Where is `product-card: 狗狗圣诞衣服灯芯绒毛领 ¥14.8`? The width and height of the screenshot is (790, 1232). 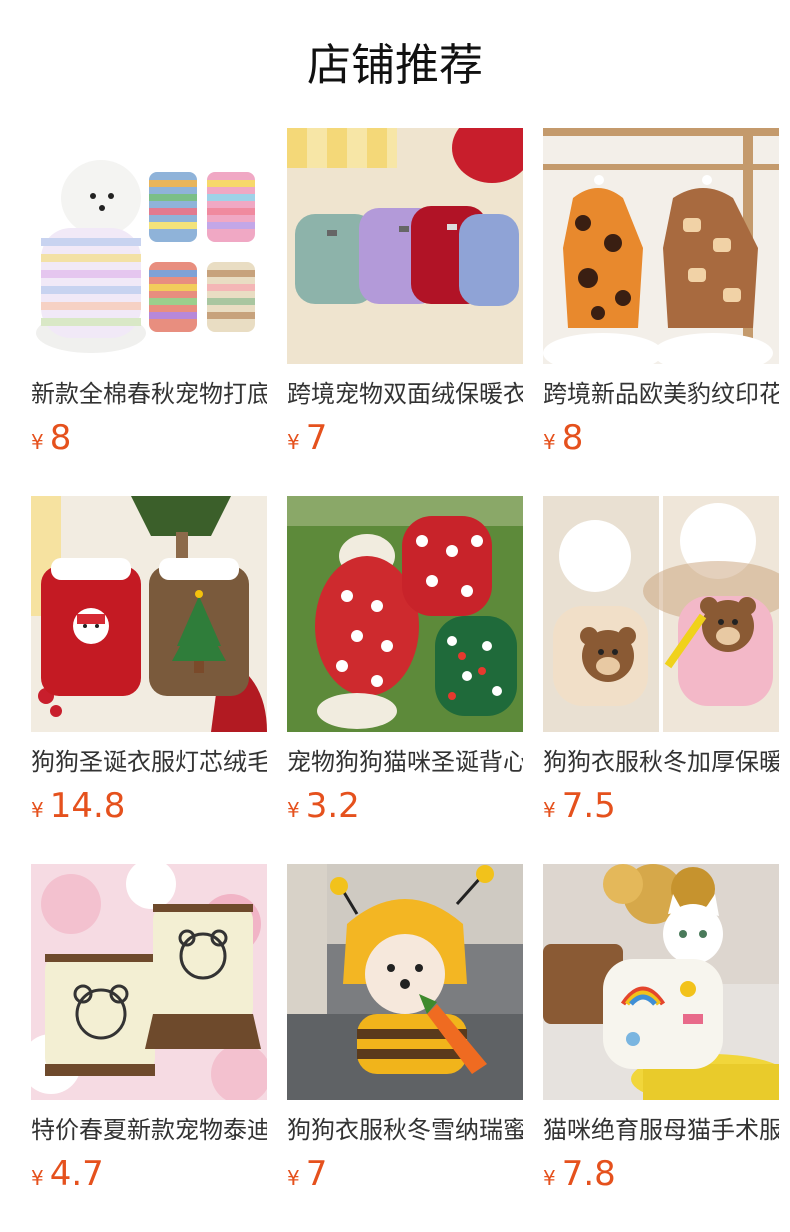 product-card: 狗狗圣诞衣服灯芯绒毛领 ¥14.8 is located at coordinates (149, 680).